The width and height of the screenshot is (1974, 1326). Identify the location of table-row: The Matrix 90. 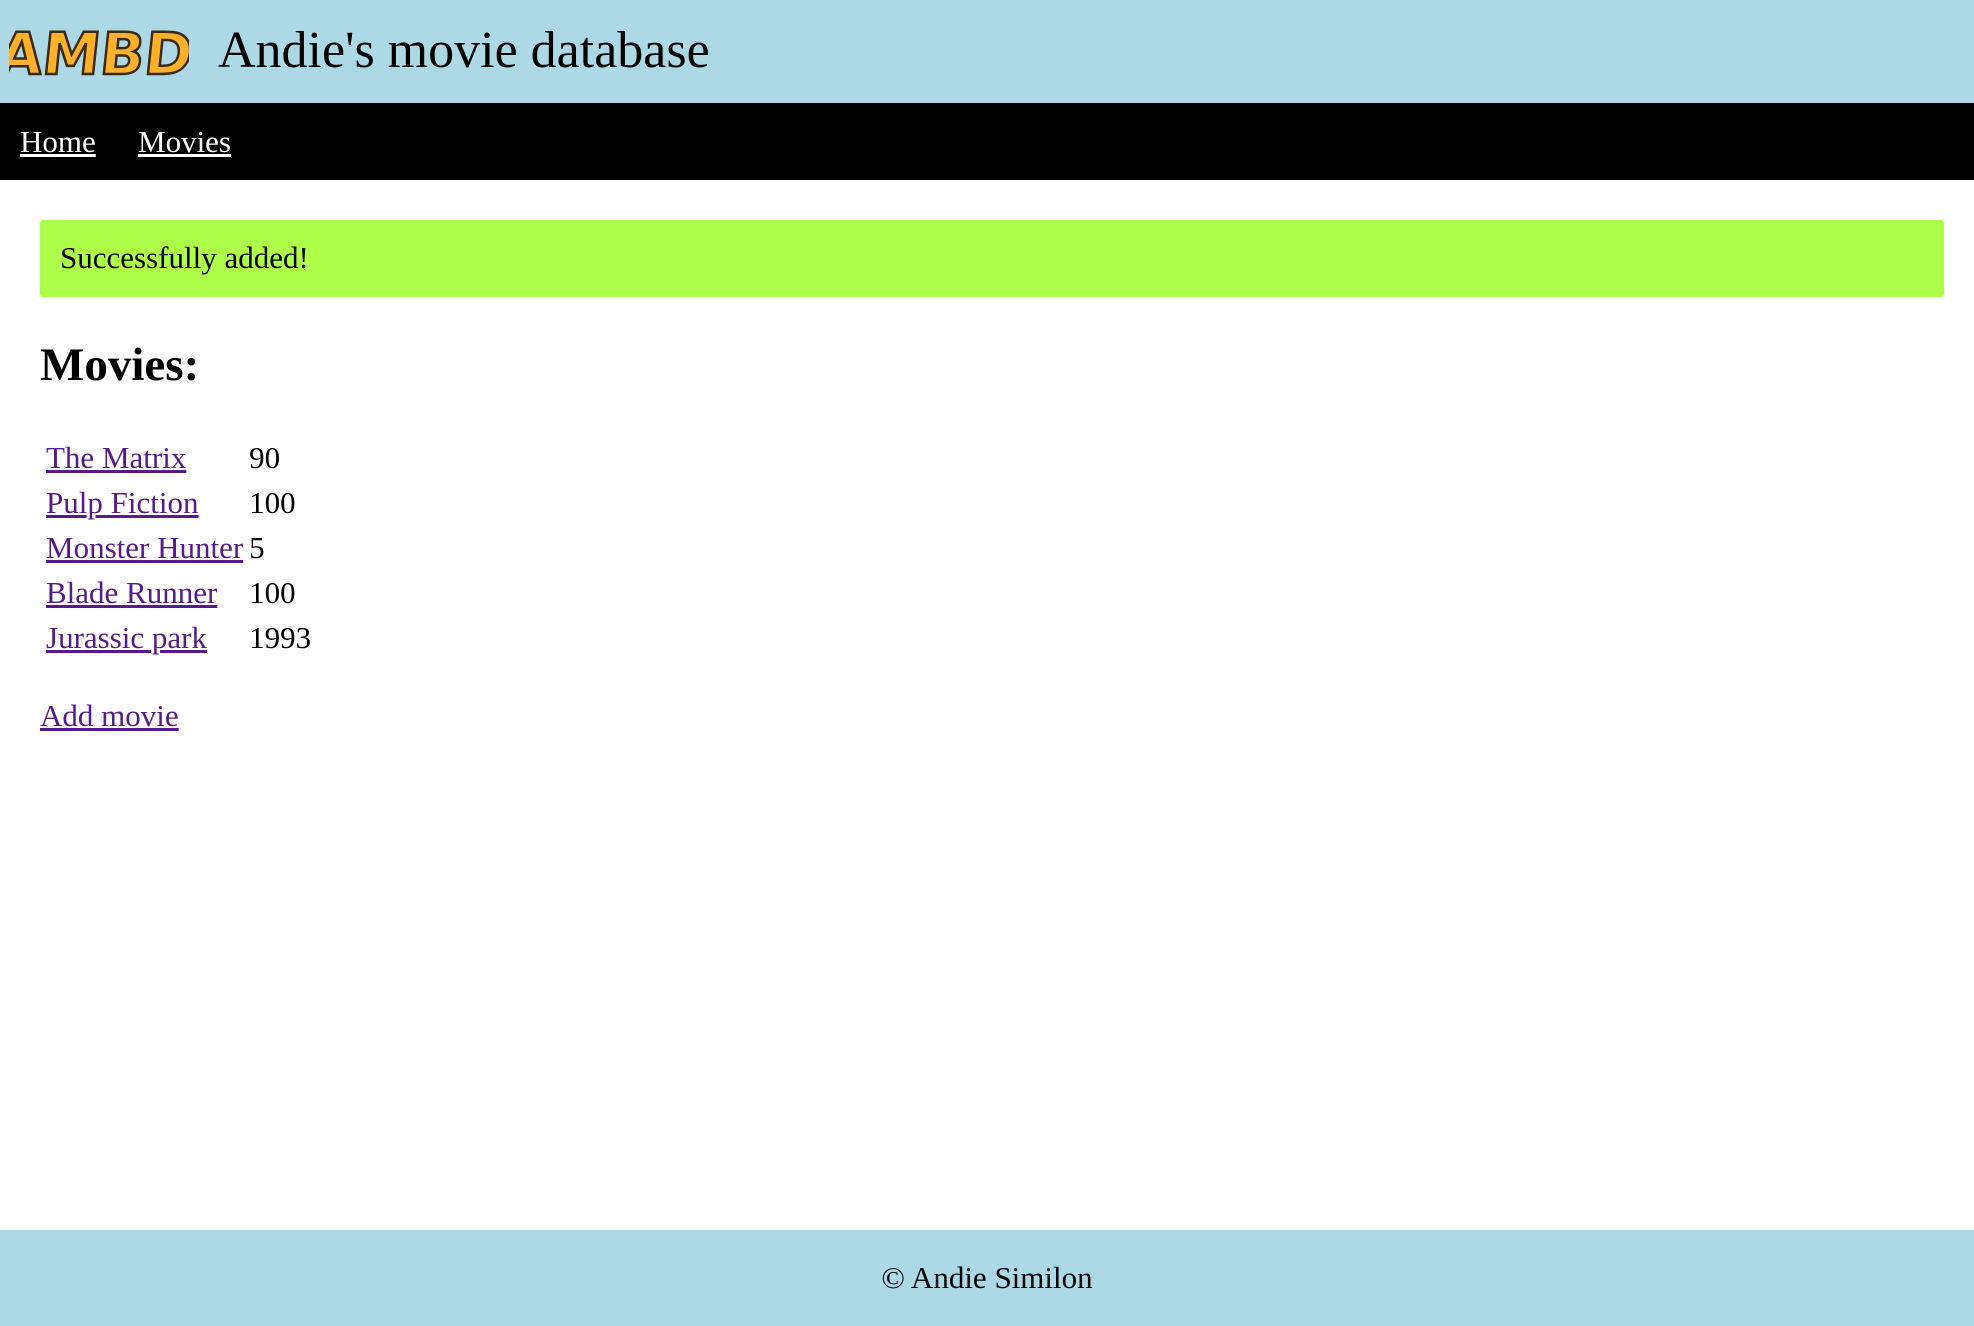
(178, 458).